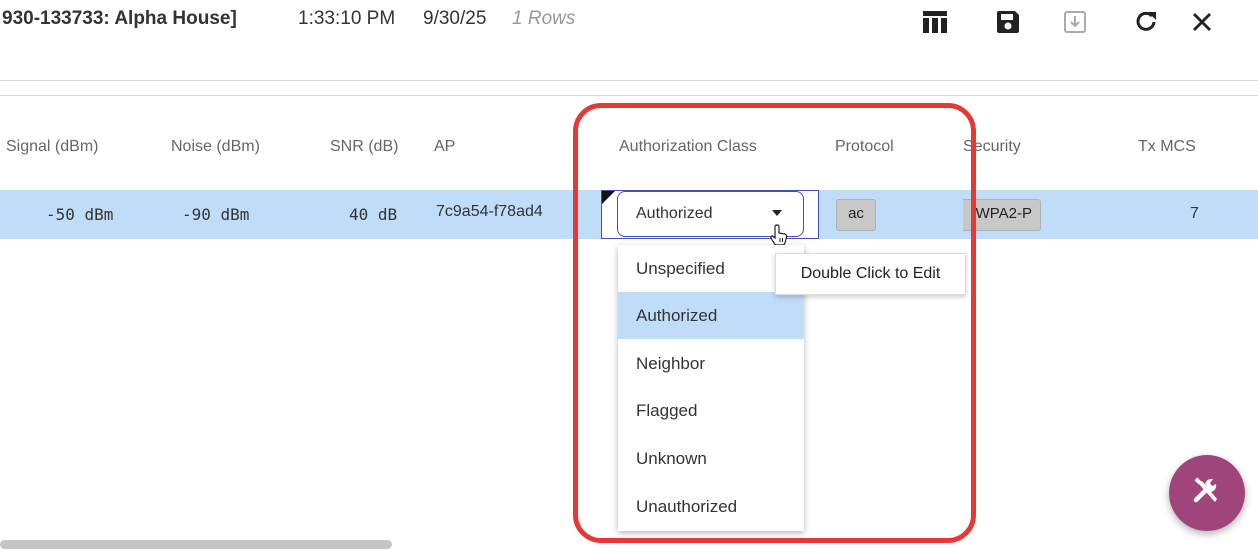 Image resolution: width=1258 pixels, height=549 pixels. I want to click on cell-snr: 40 dB, so click(373, 214).